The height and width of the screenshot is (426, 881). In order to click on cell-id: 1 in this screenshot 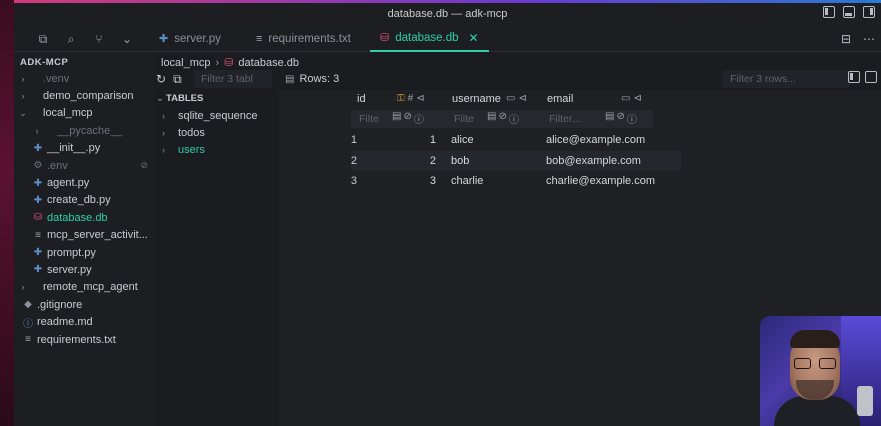, I will do `click(393, 140)`.